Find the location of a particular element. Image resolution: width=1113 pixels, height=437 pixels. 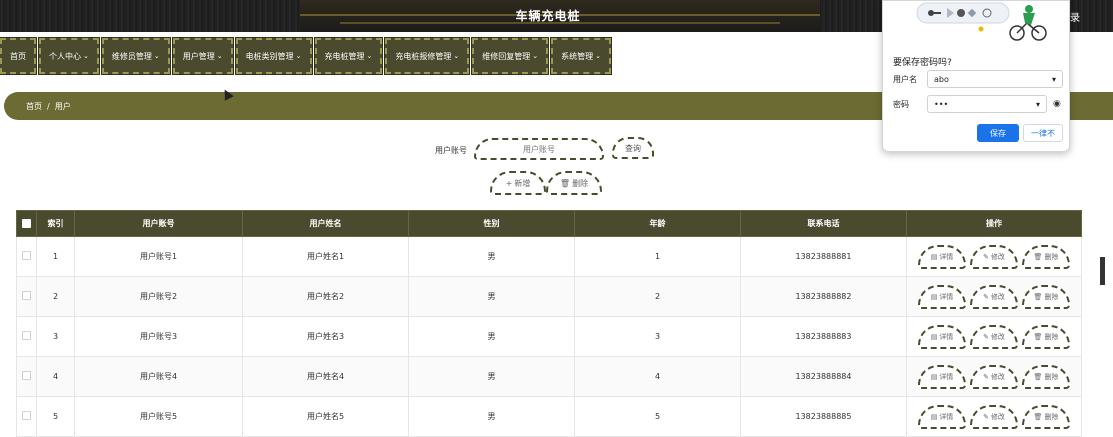

header-logout-link: 录 is located at coordinates (1075, 16).